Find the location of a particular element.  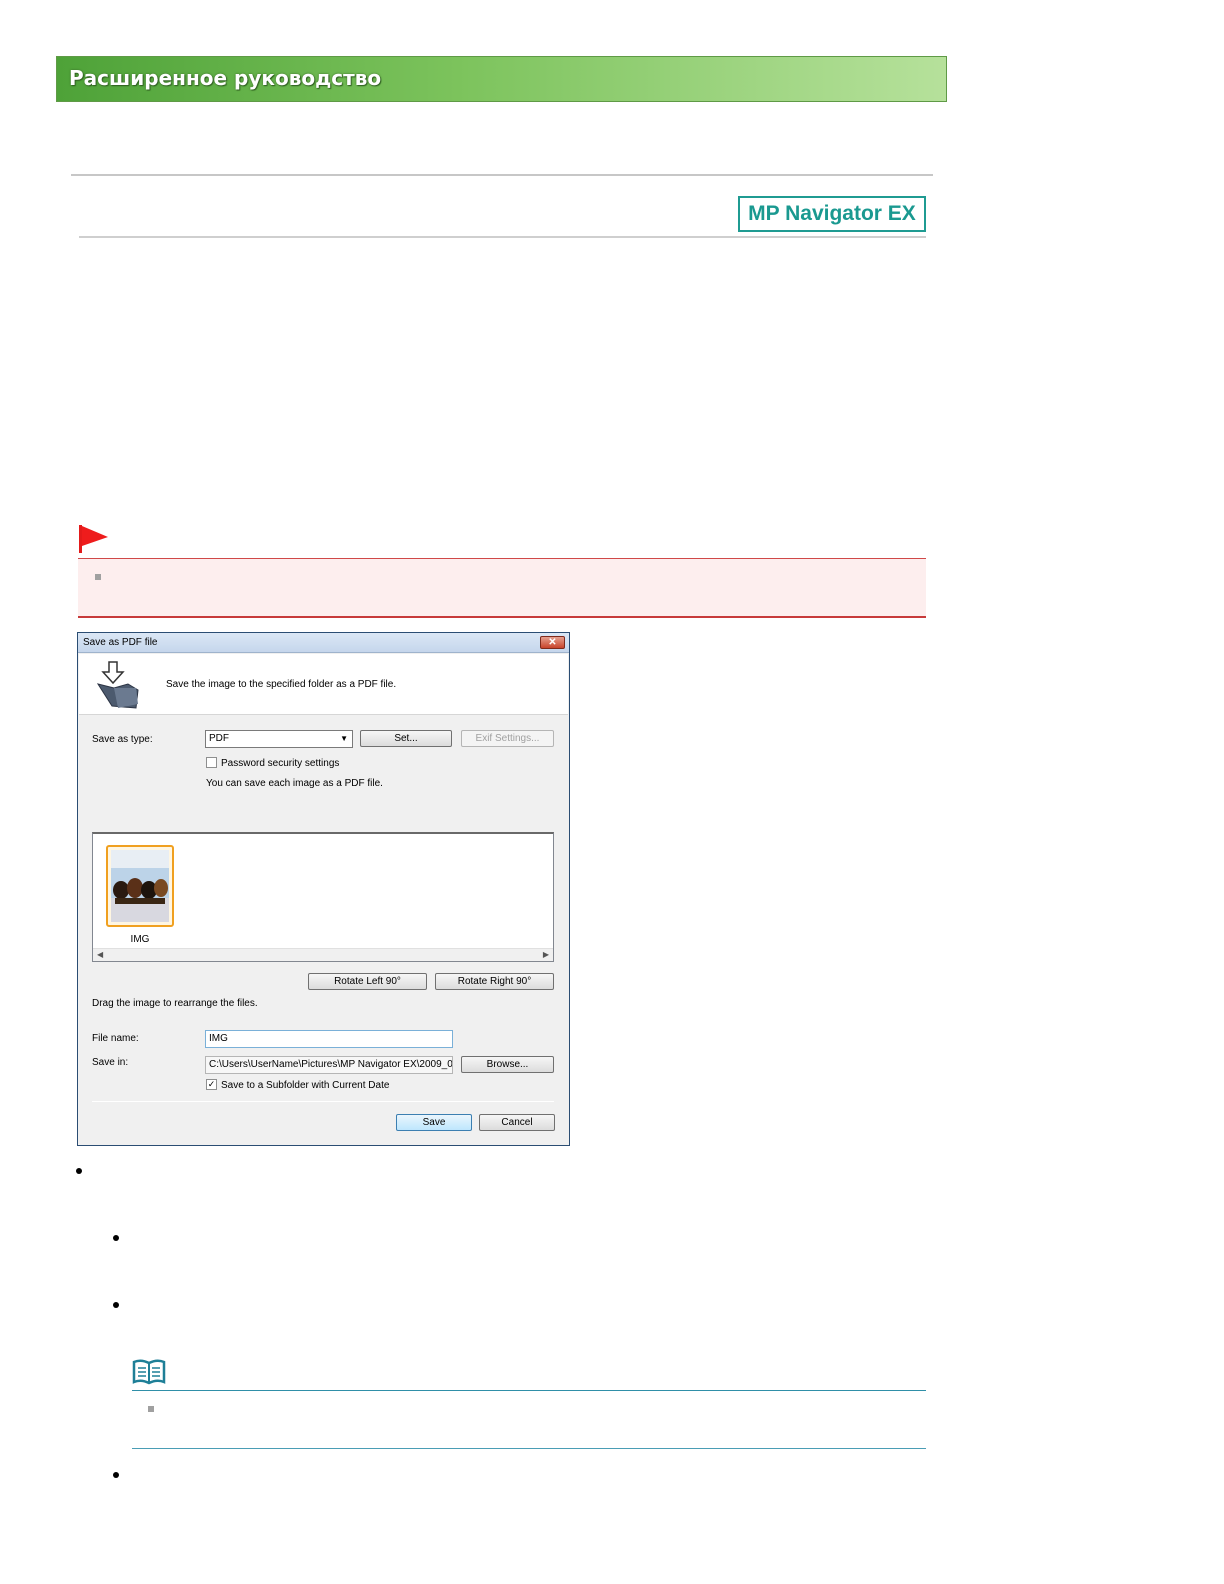

manual-banner: Расширенное руководство is located at coordinates (501, 79).